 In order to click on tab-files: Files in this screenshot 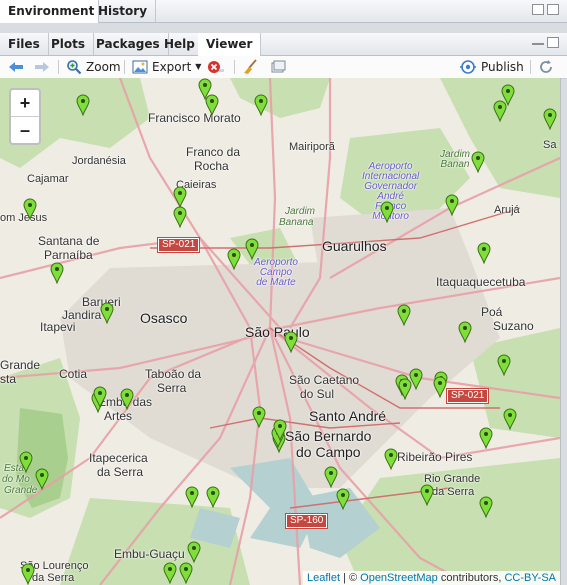, I will do `click(24, 44)`.